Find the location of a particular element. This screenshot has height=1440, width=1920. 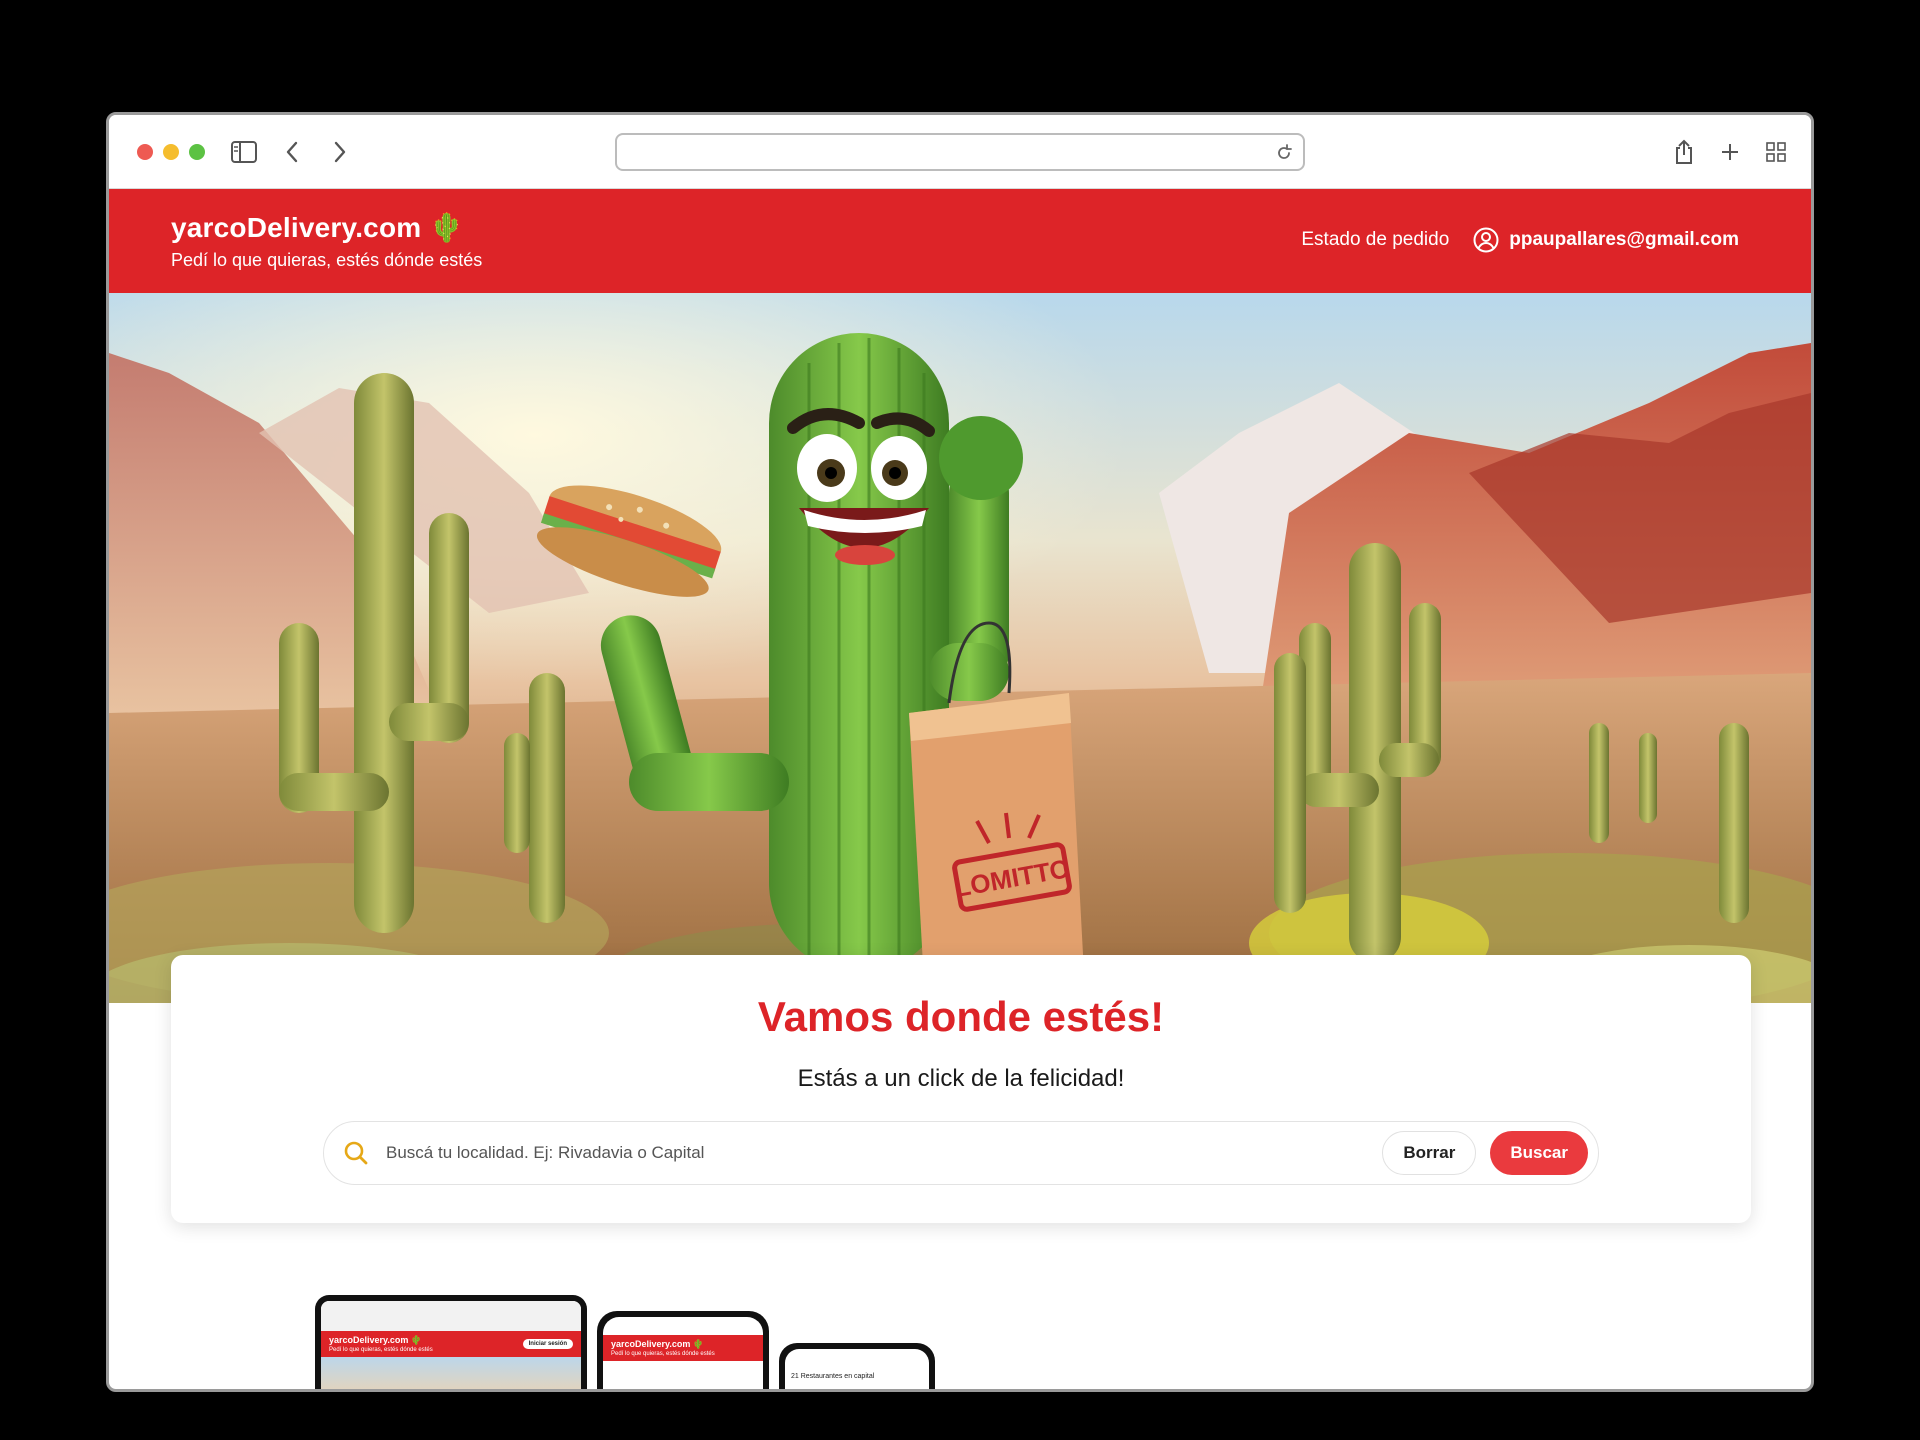

back-icon is located at coordinates (292, 152).